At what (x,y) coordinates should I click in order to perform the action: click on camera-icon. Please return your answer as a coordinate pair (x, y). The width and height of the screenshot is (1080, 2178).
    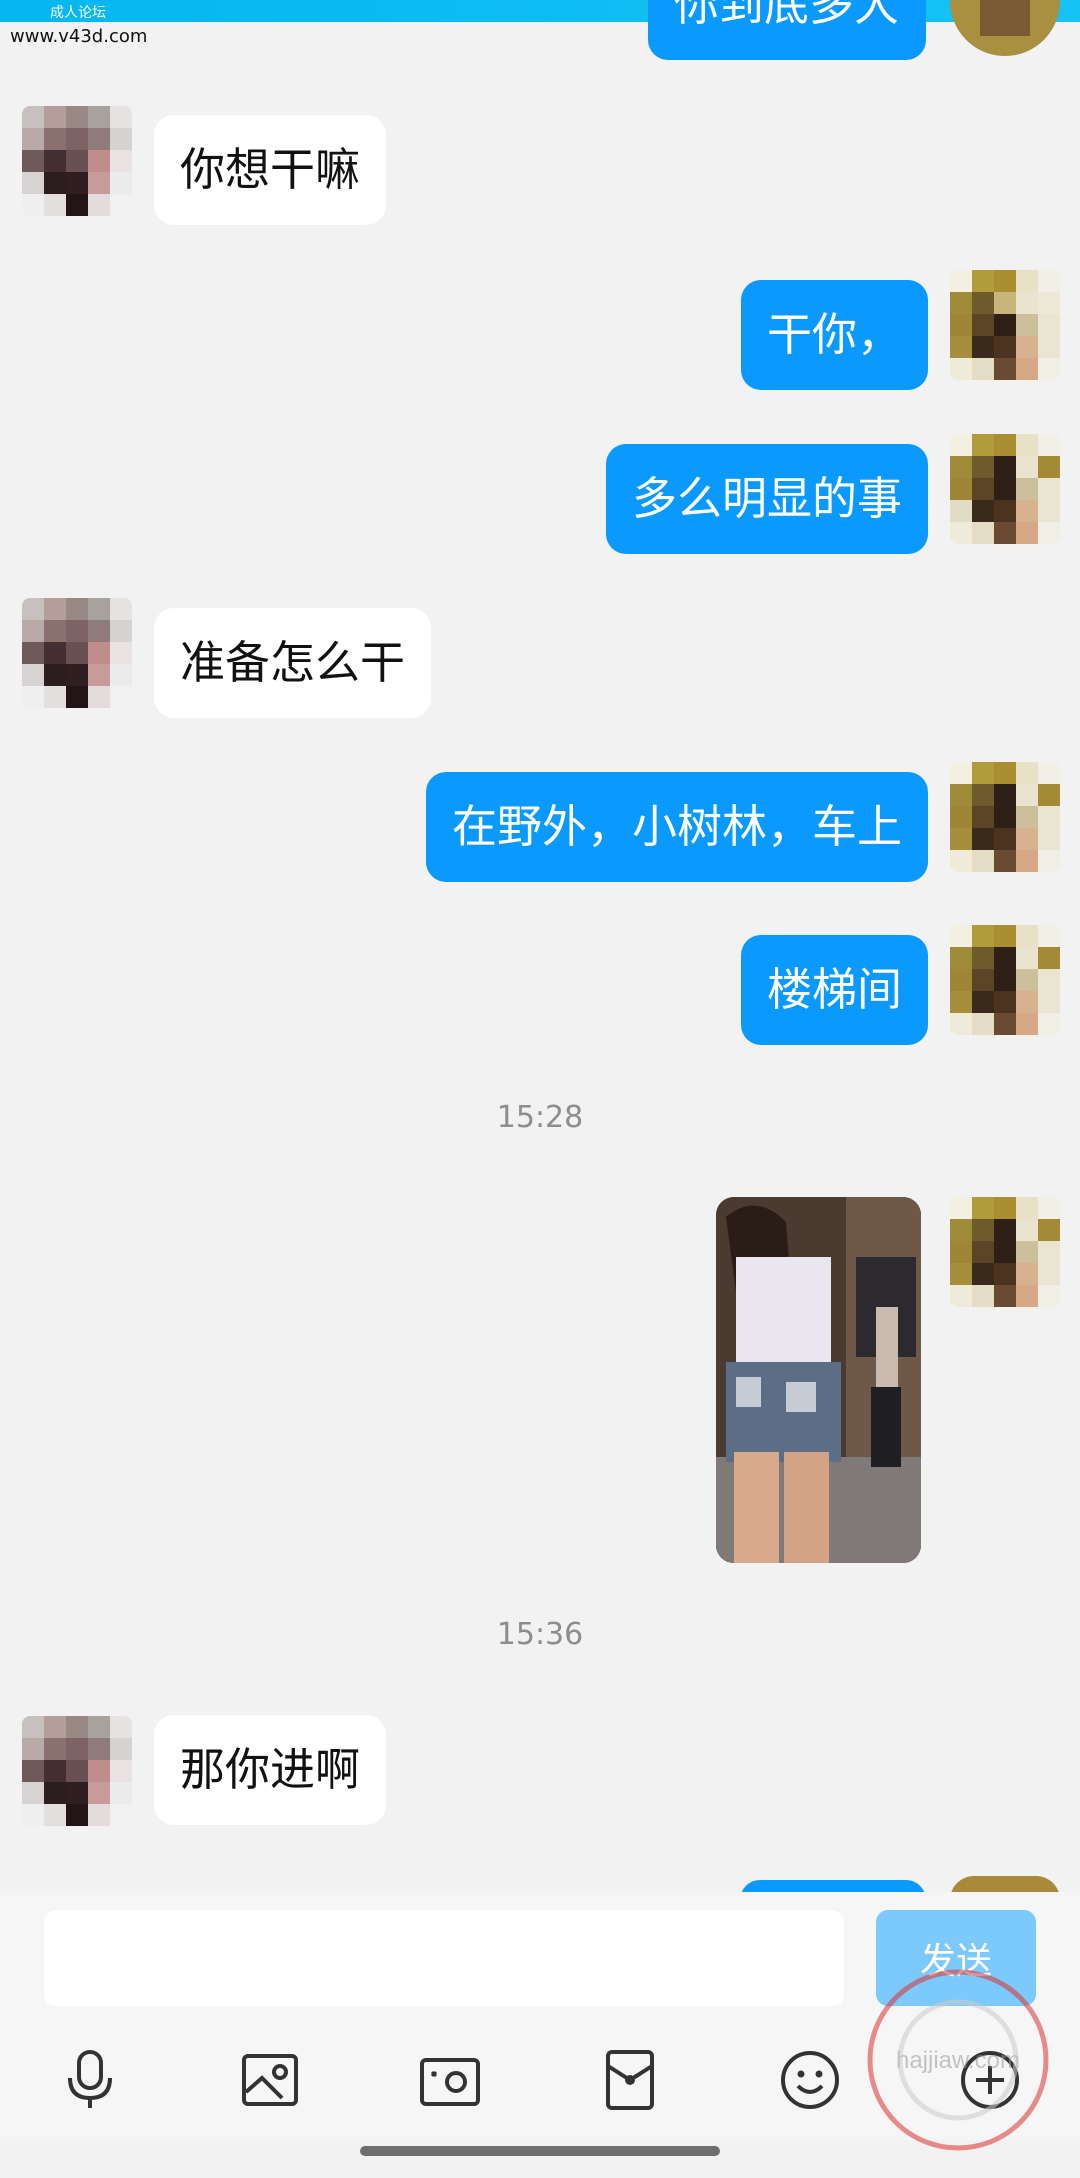
    Looking at the image, I should click on (450, 2080).